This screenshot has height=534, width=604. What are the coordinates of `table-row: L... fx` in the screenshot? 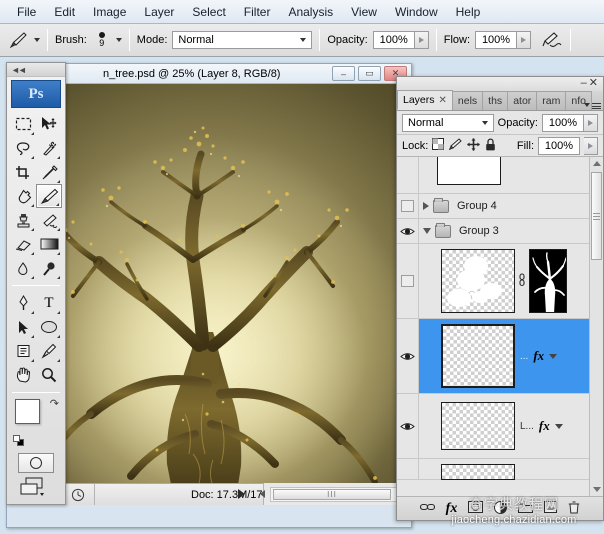 It's located at (493, 426).